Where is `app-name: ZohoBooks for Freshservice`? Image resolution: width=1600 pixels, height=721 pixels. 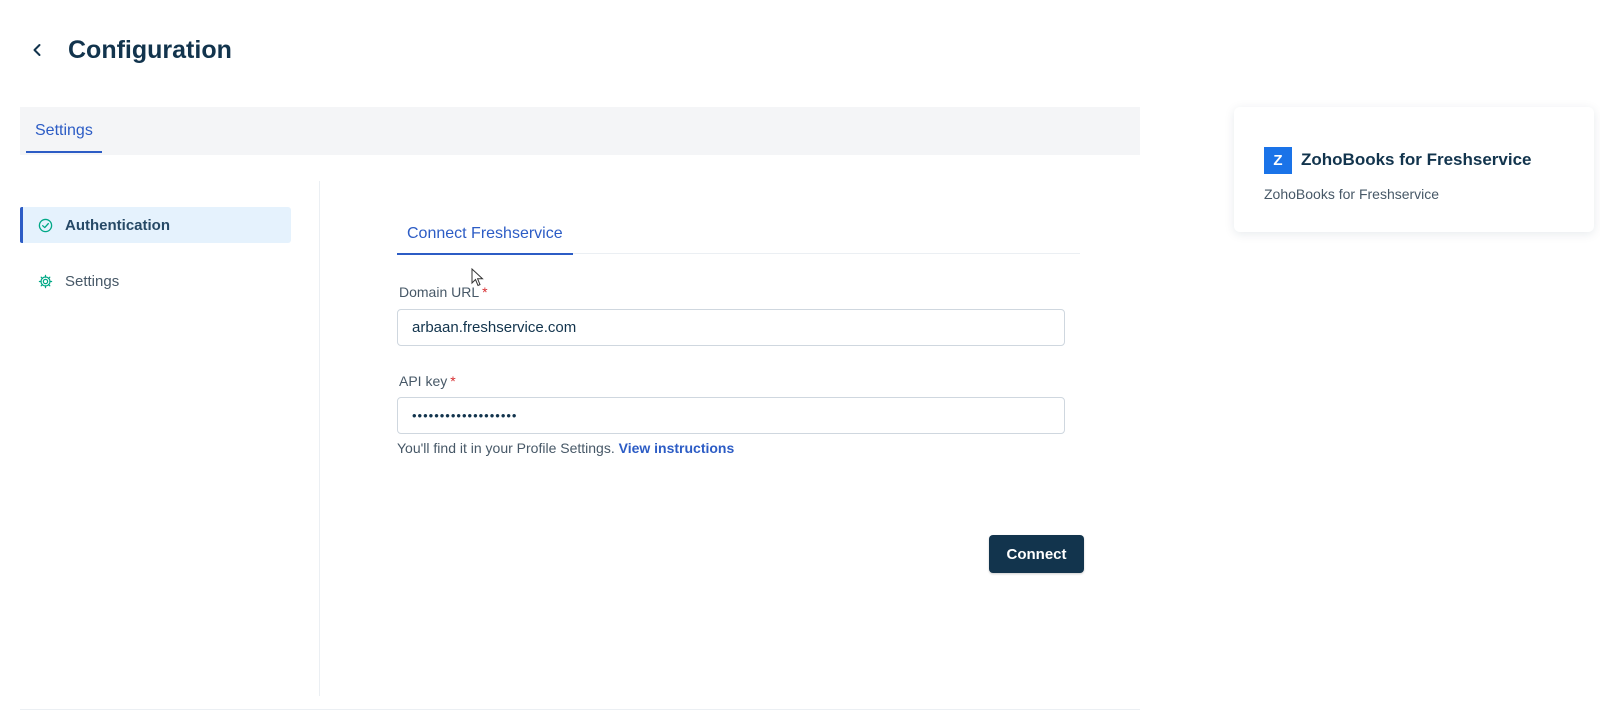
app-name: ZohoBooks for Freshservice is located at coordinates (1416, 159).